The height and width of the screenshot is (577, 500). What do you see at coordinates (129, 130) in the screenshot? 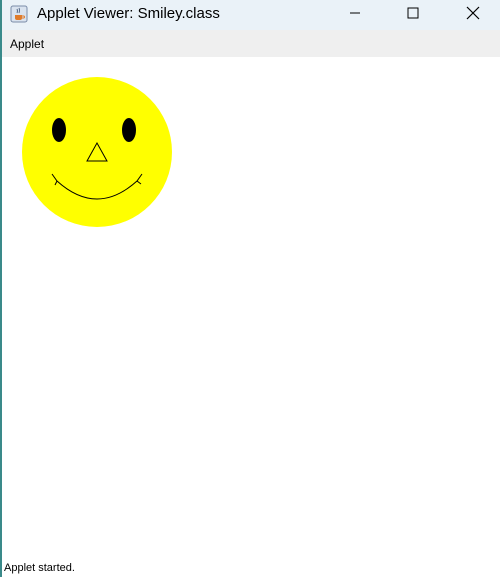
I see `right-eye` at bounding box center [129, 130].